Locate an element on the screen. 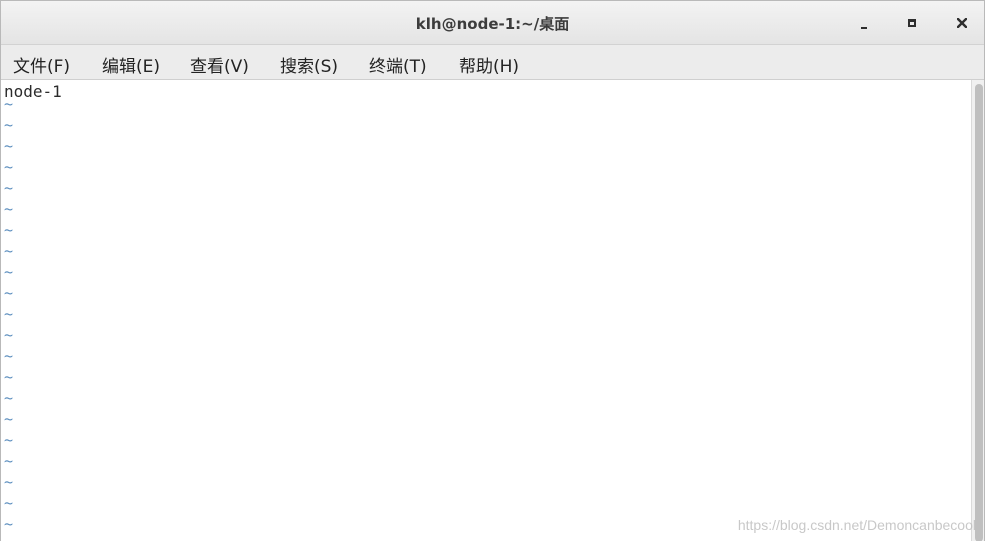  title-bar: klh@node-1:~/桌面 is located at coordinates (492, 23).